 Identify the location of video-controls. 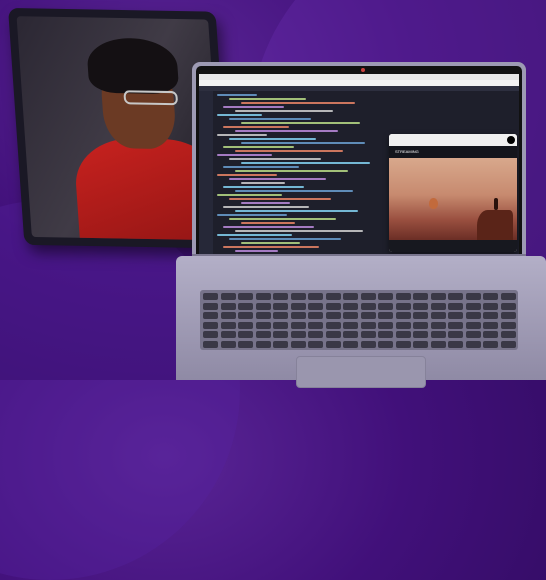
(453, 246).